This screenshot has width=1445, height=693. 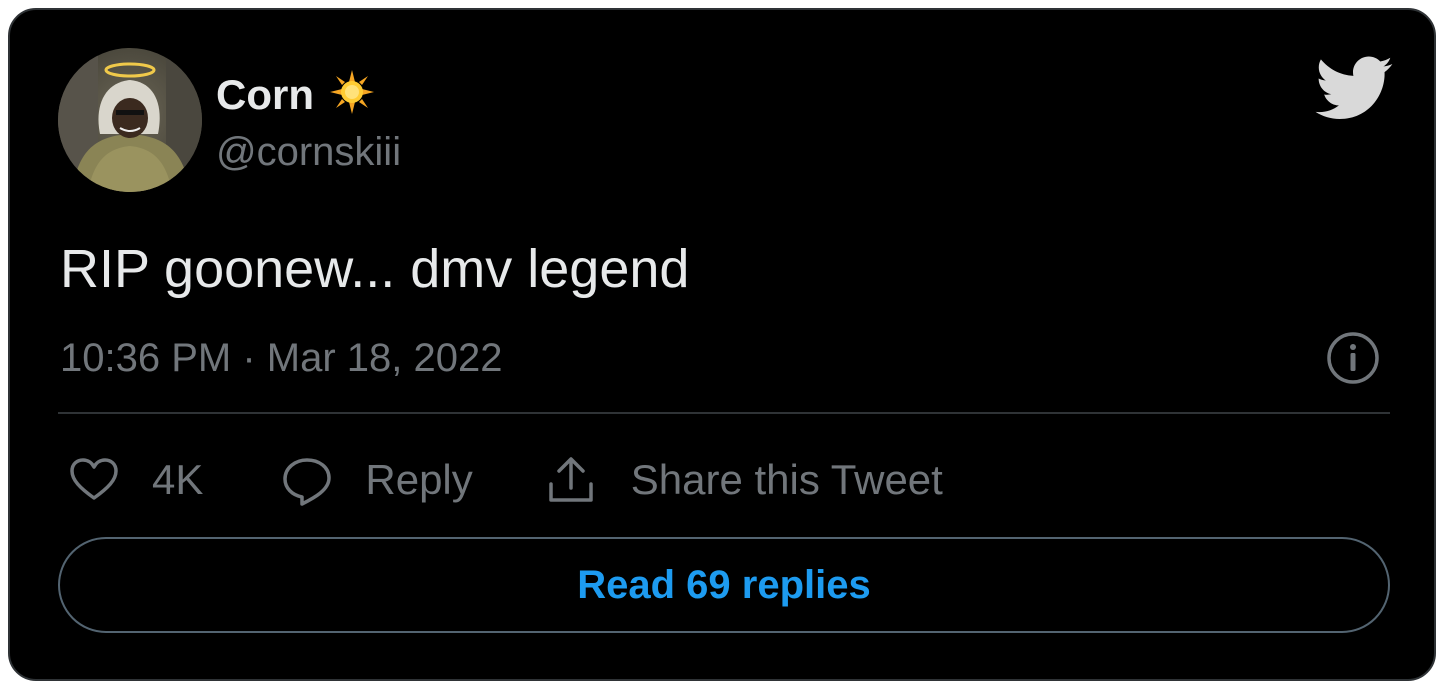 I want to click on like-count: 4K, so click(x=178, y=479).